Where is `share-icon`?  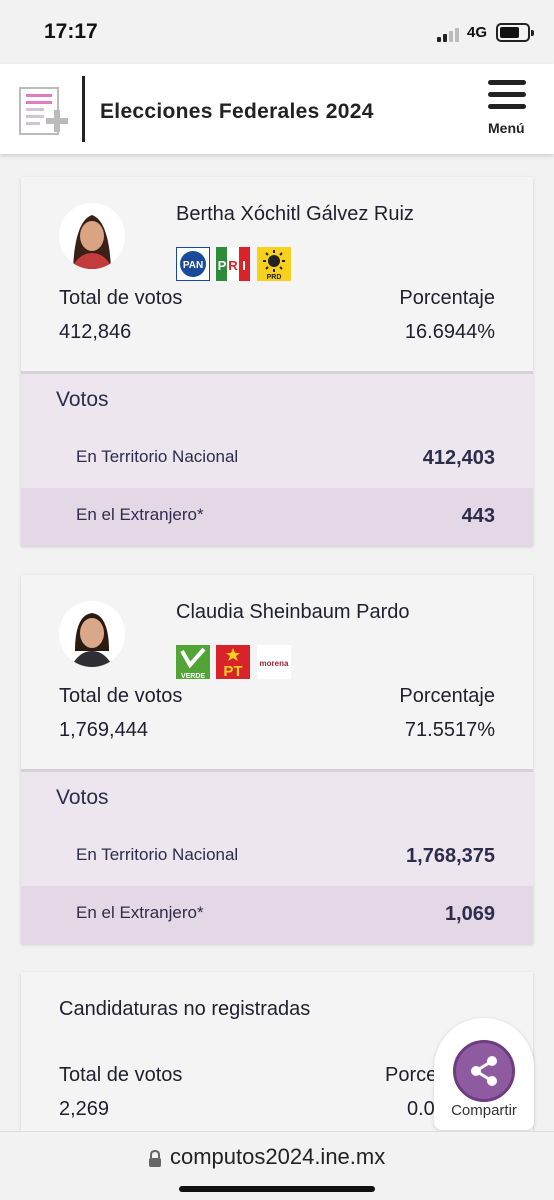
share-icon is located at coordinates (484, 1071).